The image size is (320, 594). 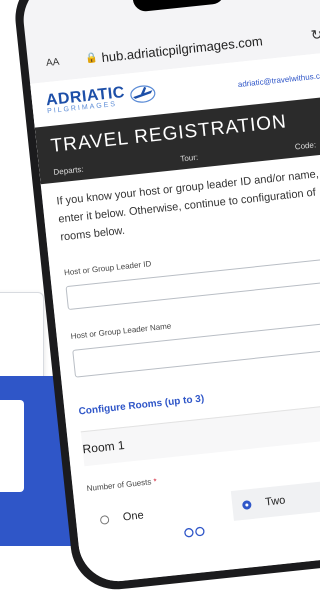 I want to click on required-mark: *, so click(x=155, y=481).